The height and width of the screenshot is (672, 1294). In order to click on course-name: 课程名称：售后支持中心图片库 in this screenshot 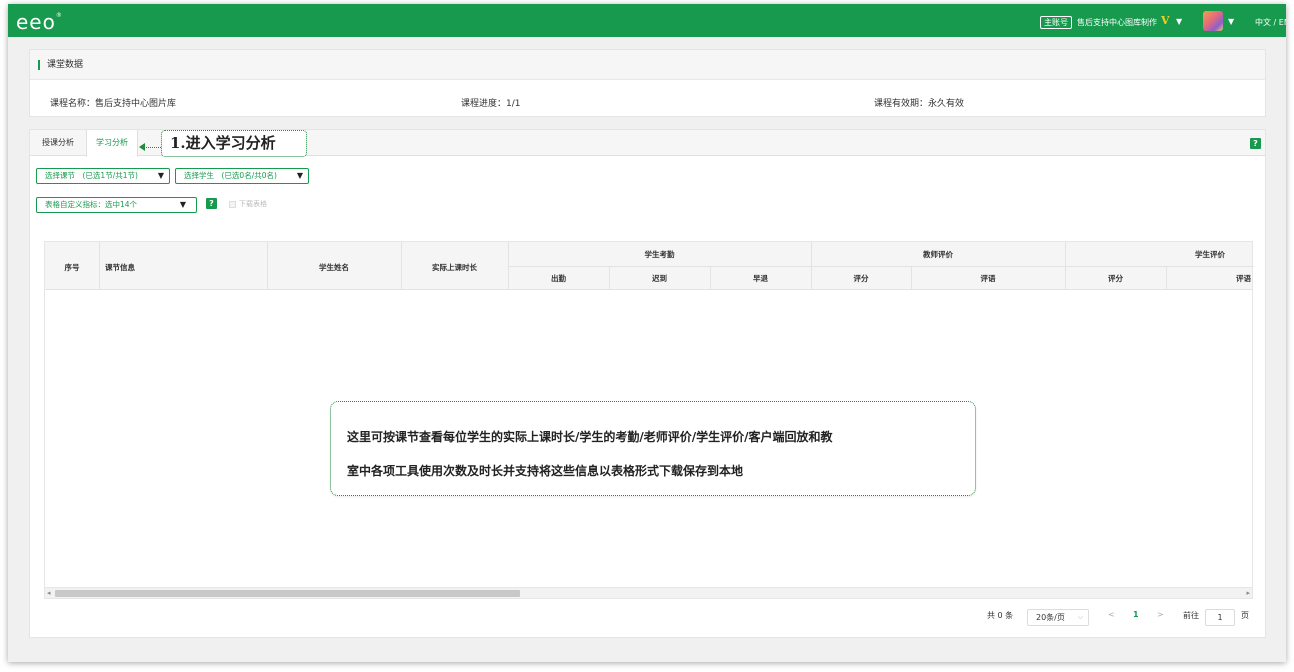, I will do `click(113, 104)`.